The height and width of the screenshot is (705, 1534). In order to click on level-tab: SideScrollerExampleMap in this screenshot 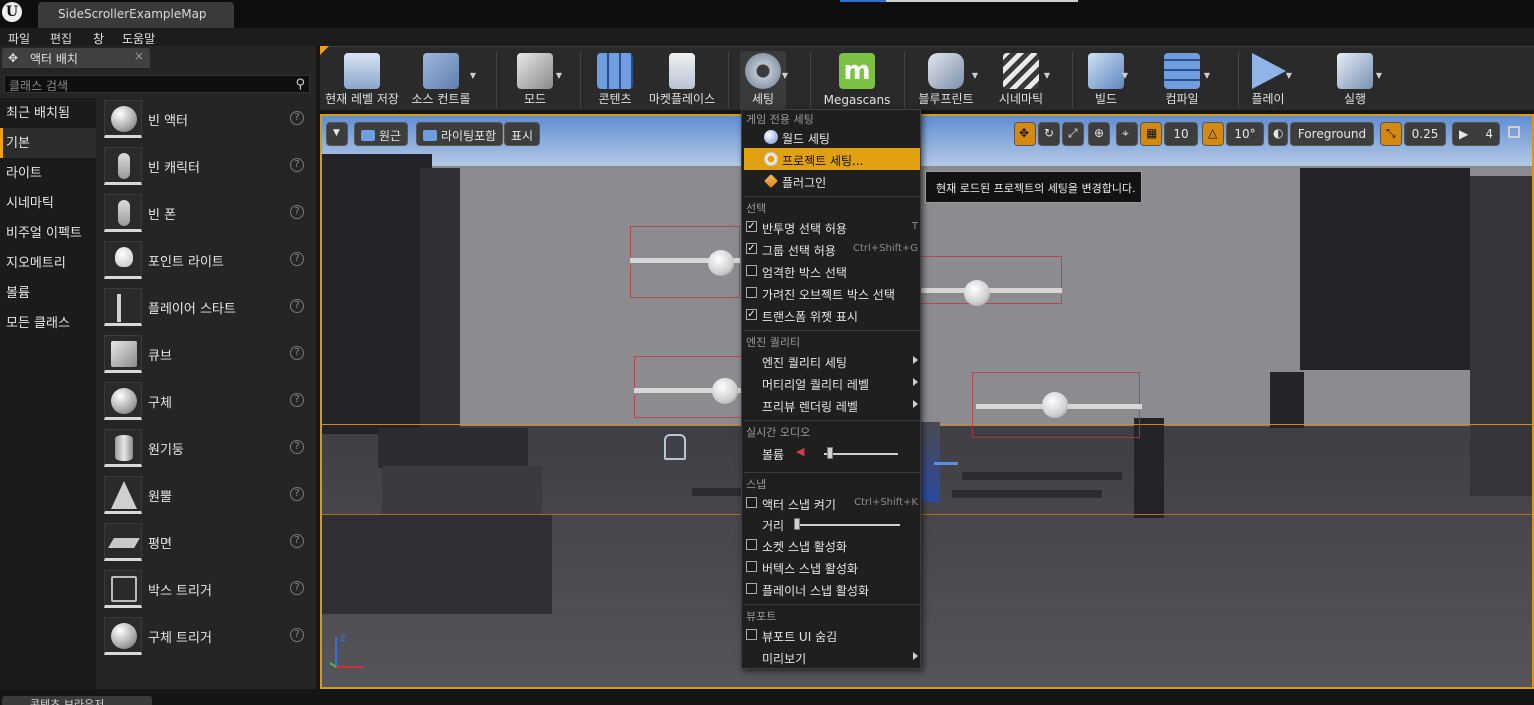, I will do `click(136, 15)`.